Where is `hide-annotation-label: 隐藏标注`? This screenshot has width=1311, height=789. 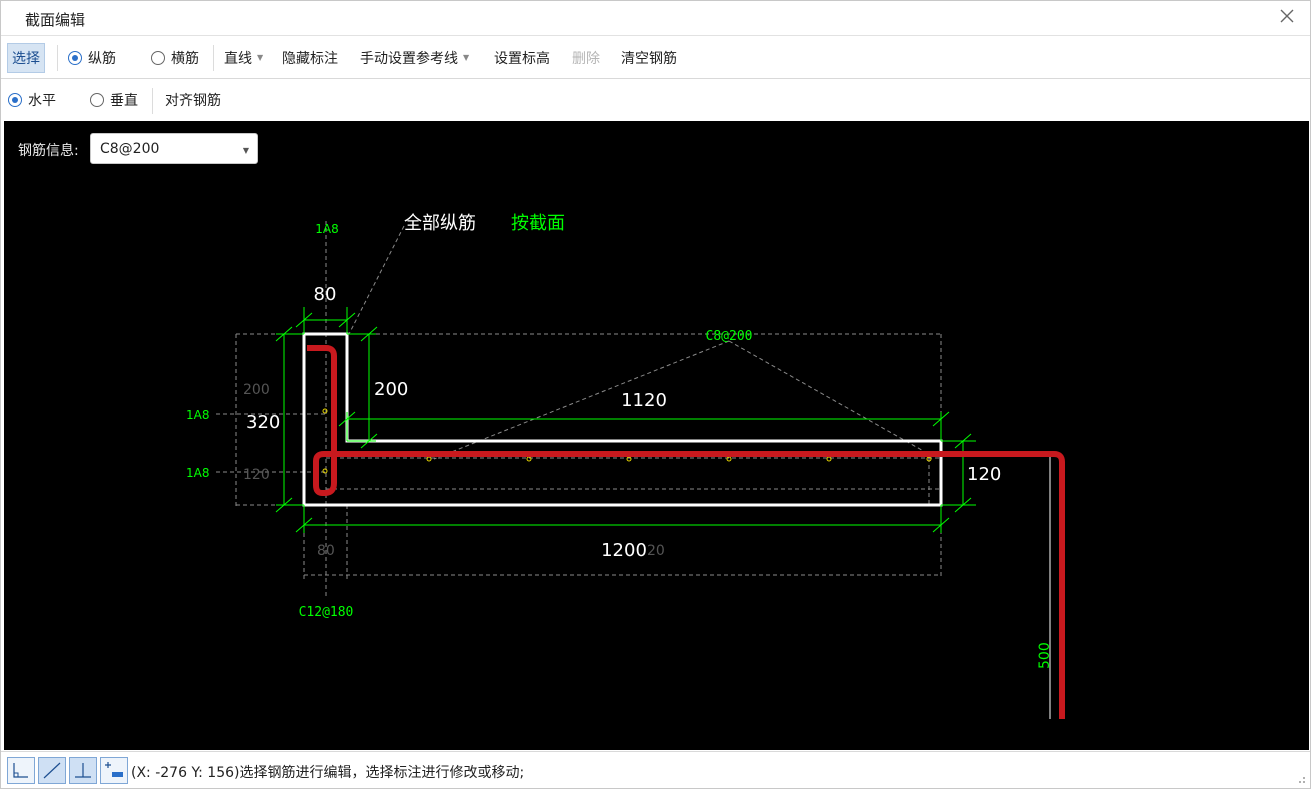 hide-annotation-label: 隐藏标注 is located at coordinates (310, 58).